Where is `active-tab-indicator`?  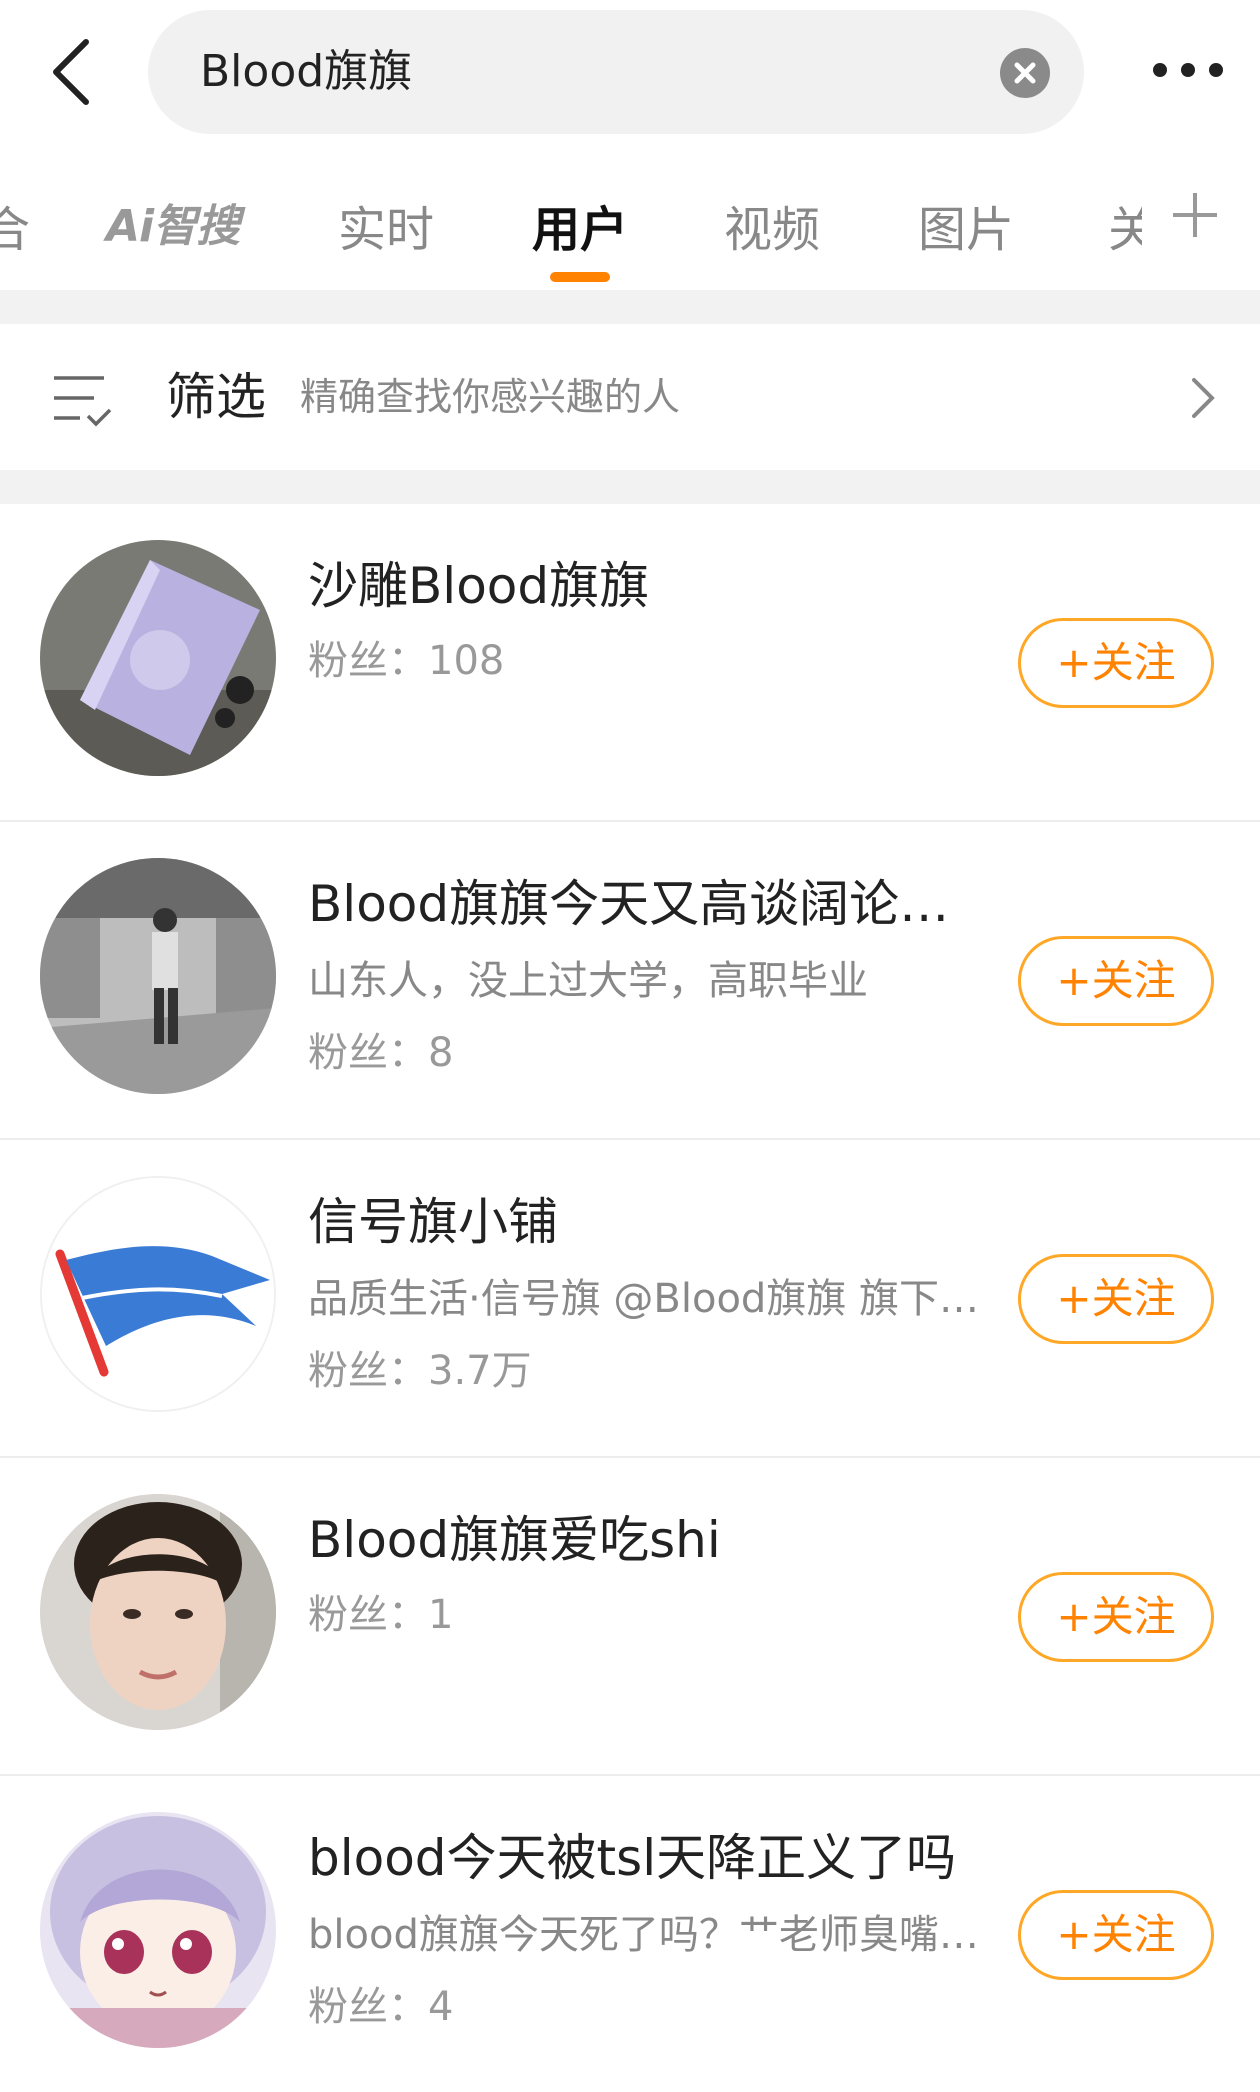 active-tab-indicator is located at coordinates (580, 277).